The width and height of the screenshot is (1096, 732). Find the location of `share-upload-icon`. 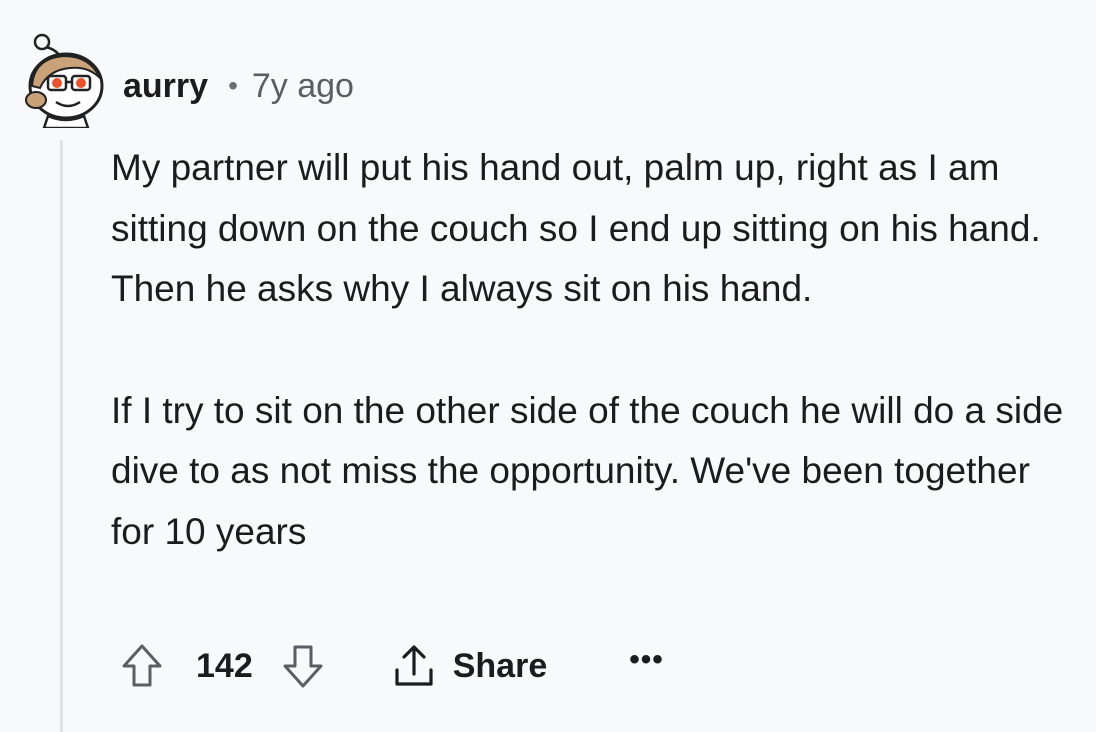

share-upload-icon is located at coordinates (414, 665).